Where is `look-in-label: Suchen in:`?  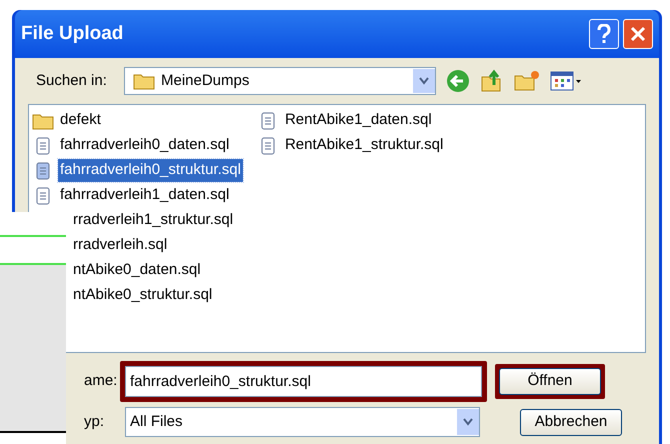
look-in-label: Suchen in: is located at coordinates (71, 80).